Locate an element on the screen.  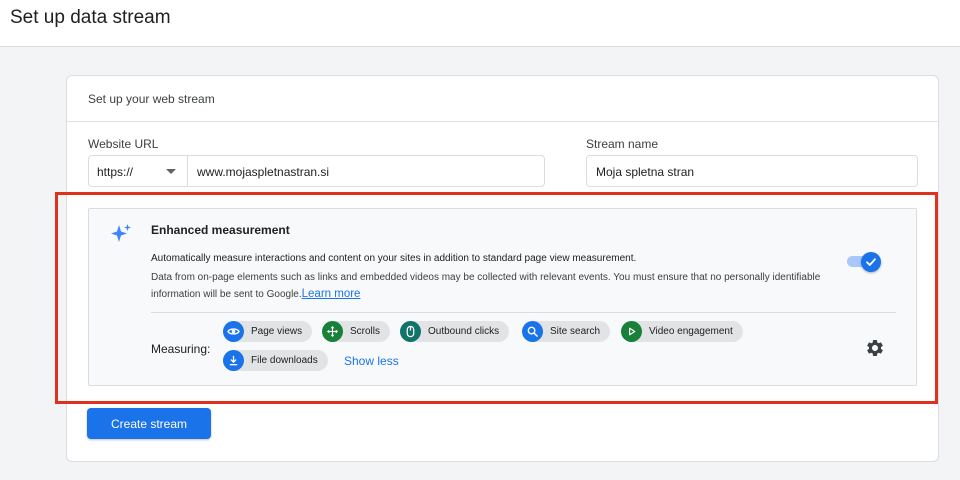
search-icon is located at coordinates (532, 331).